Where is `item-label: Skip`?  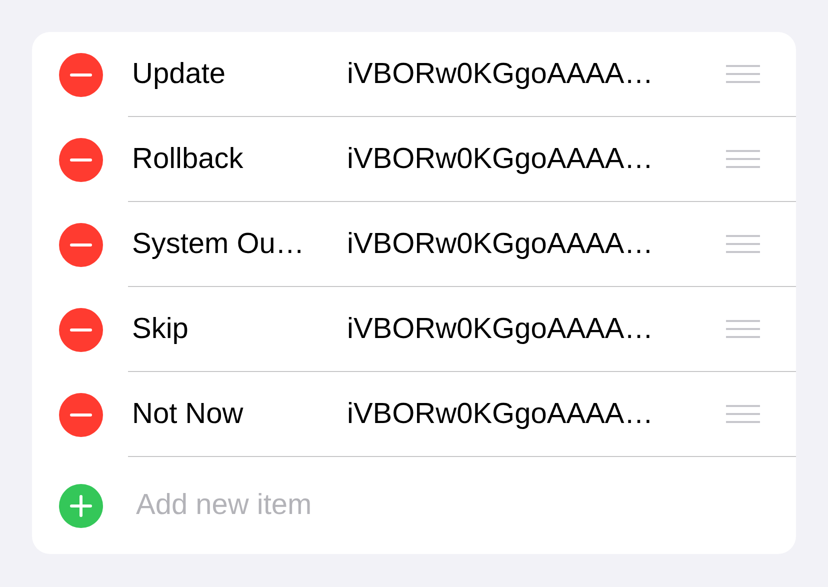
item-label: Skip is located at coordinates (161, 329).